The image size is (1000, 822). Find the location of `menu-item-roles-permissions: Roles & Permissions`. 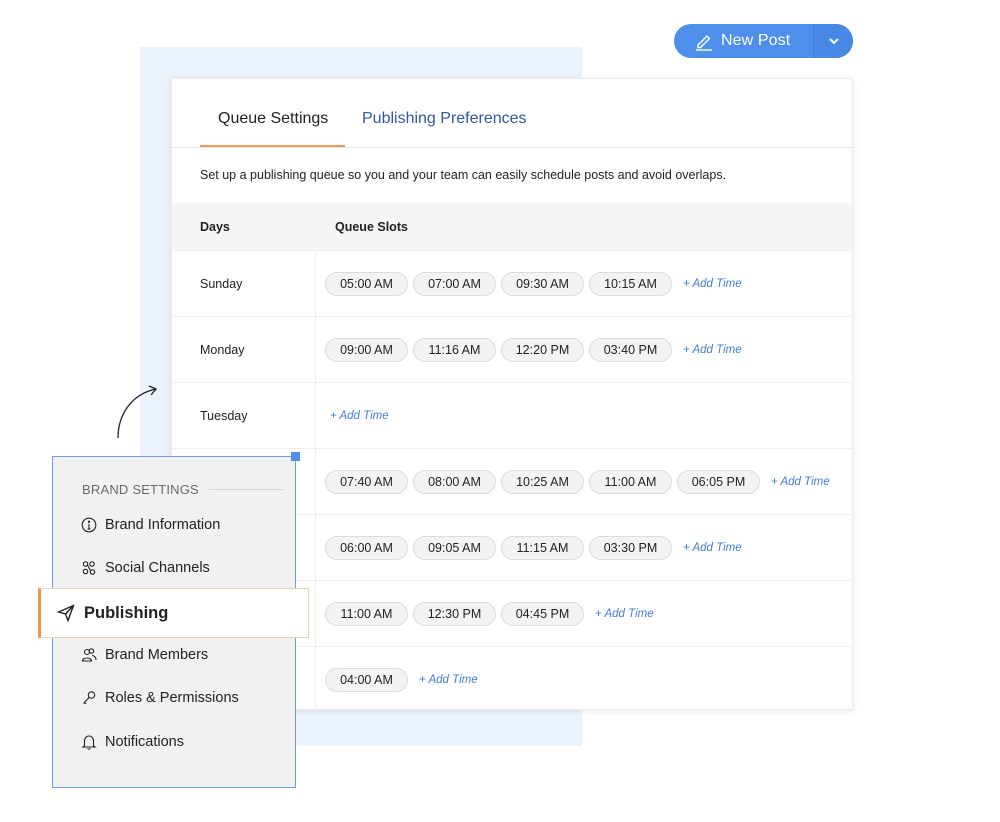

menu-item-roles-permissions: Roles & Permissions is located at coordinates (160, 698).